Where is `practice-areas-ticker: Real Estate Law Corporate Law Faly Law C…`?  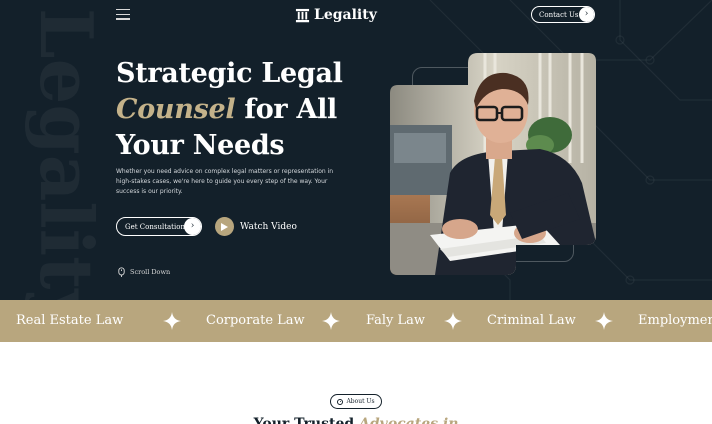 practice-areas-ticker: Real Estate Law Corporate Law Faly Law C… is located at coordinates (356, 321).